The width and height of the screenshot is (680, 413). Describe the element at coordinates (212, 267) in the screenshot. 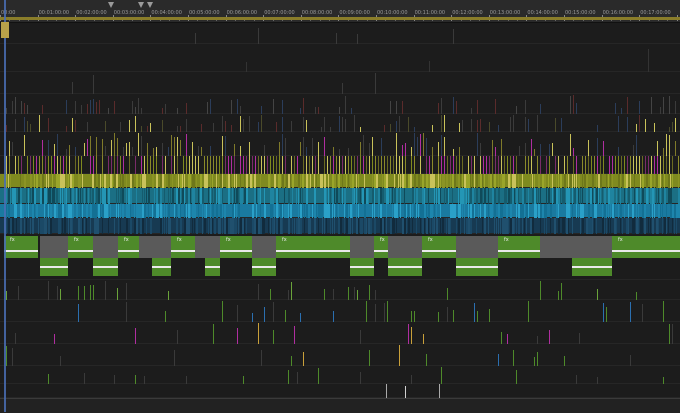

I see `video-clip-lower` at that location.